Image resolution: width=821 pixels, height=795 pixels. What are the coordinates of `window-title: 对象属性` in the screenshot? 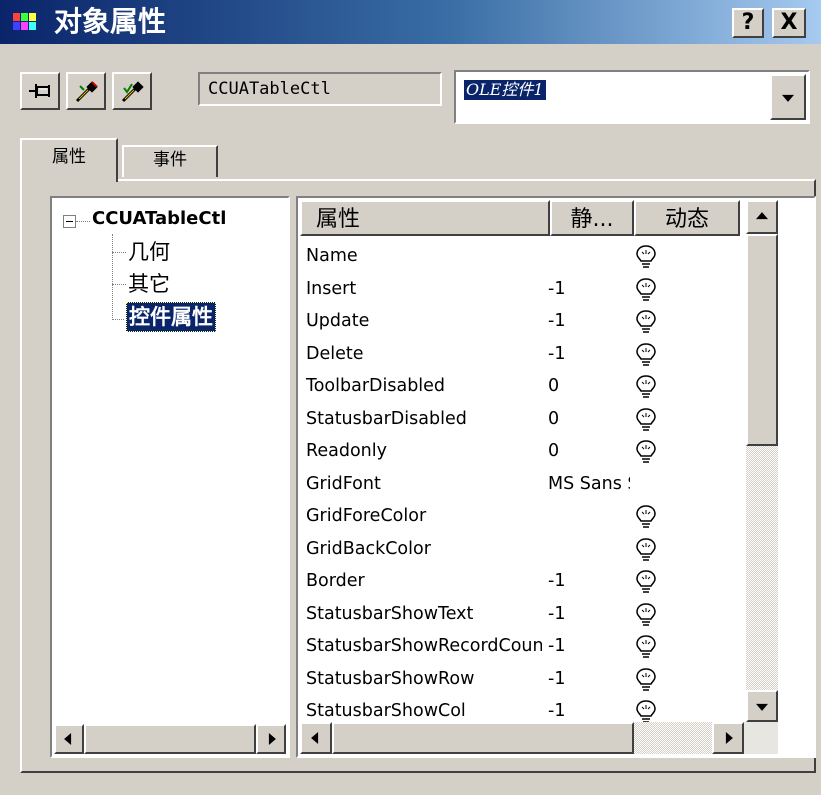 It's located at (110, 21).